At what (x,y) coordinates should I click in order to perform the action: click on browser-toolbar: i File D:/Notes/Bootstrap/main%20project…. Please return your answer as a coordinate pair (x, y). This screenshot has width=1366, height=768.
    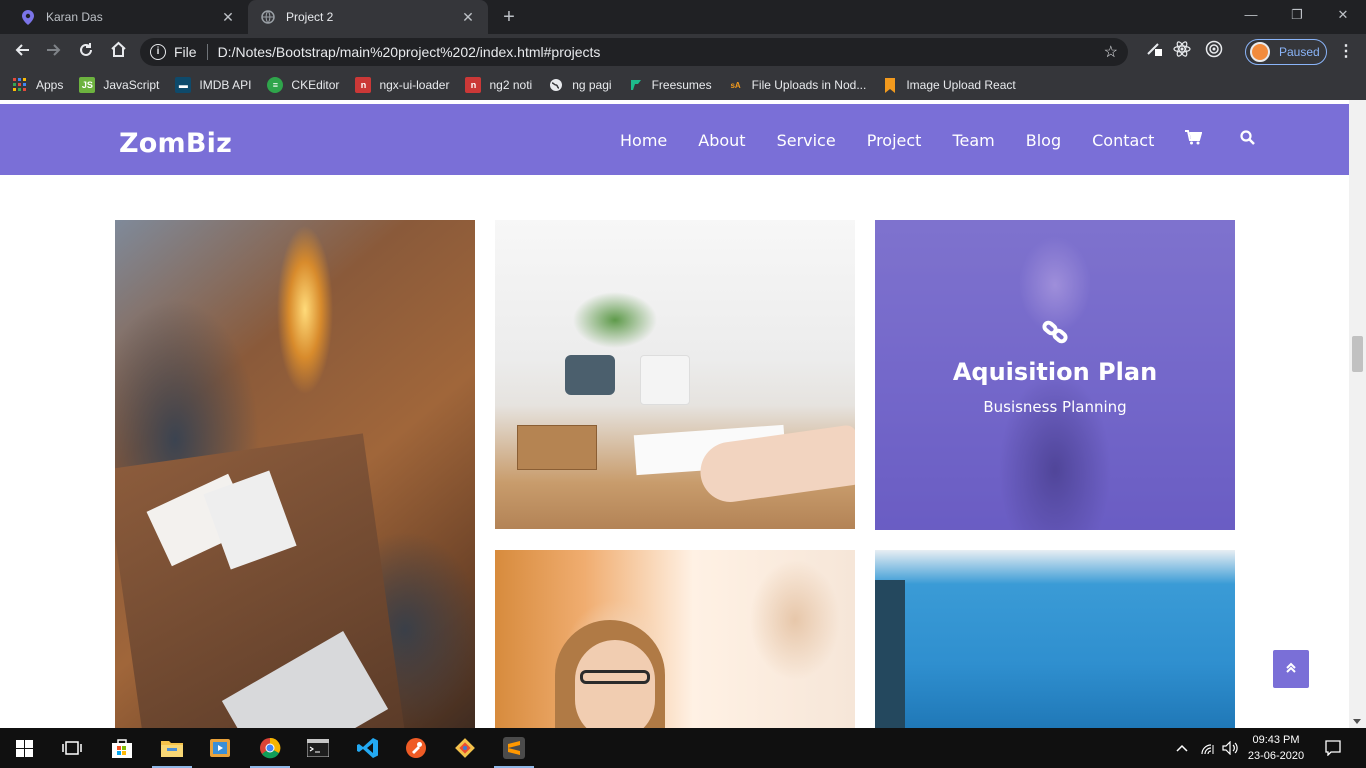
    Looking at the image, I should click on (683, 52).